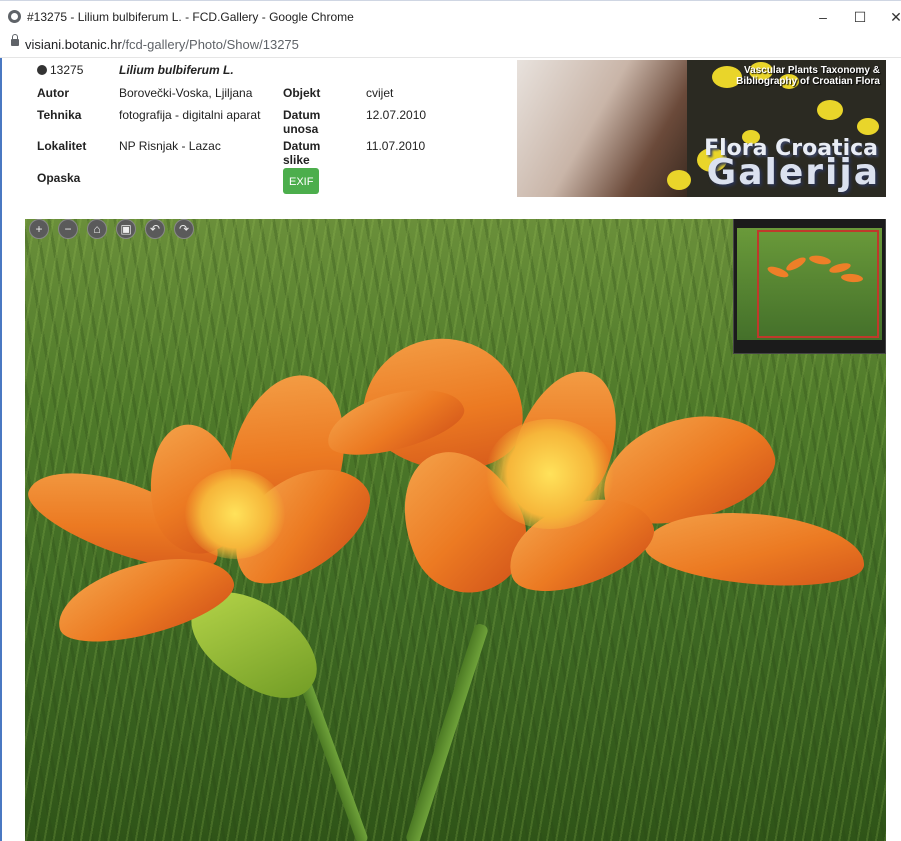 The height and width of the screenshot is (841, 901). Describe the element at coordinates (210, 44) in the screenshot. I see `url-path: /fcd-gallery/Photo/Show/13275` at that location.